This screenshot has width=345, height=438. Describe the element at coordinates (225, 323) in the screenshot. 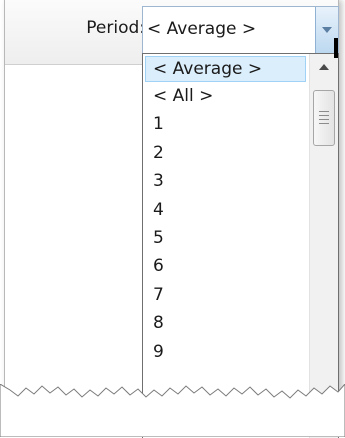

I see `period-option-8: 8` at that location.